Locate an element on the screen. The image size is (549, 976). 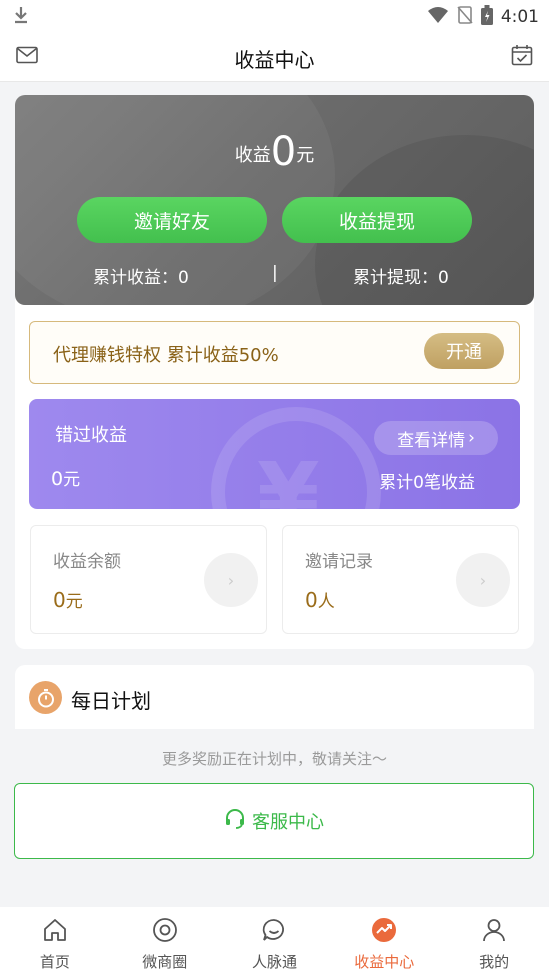
missed-earnings-amount: 0元 is located at coordinates (66, 479).